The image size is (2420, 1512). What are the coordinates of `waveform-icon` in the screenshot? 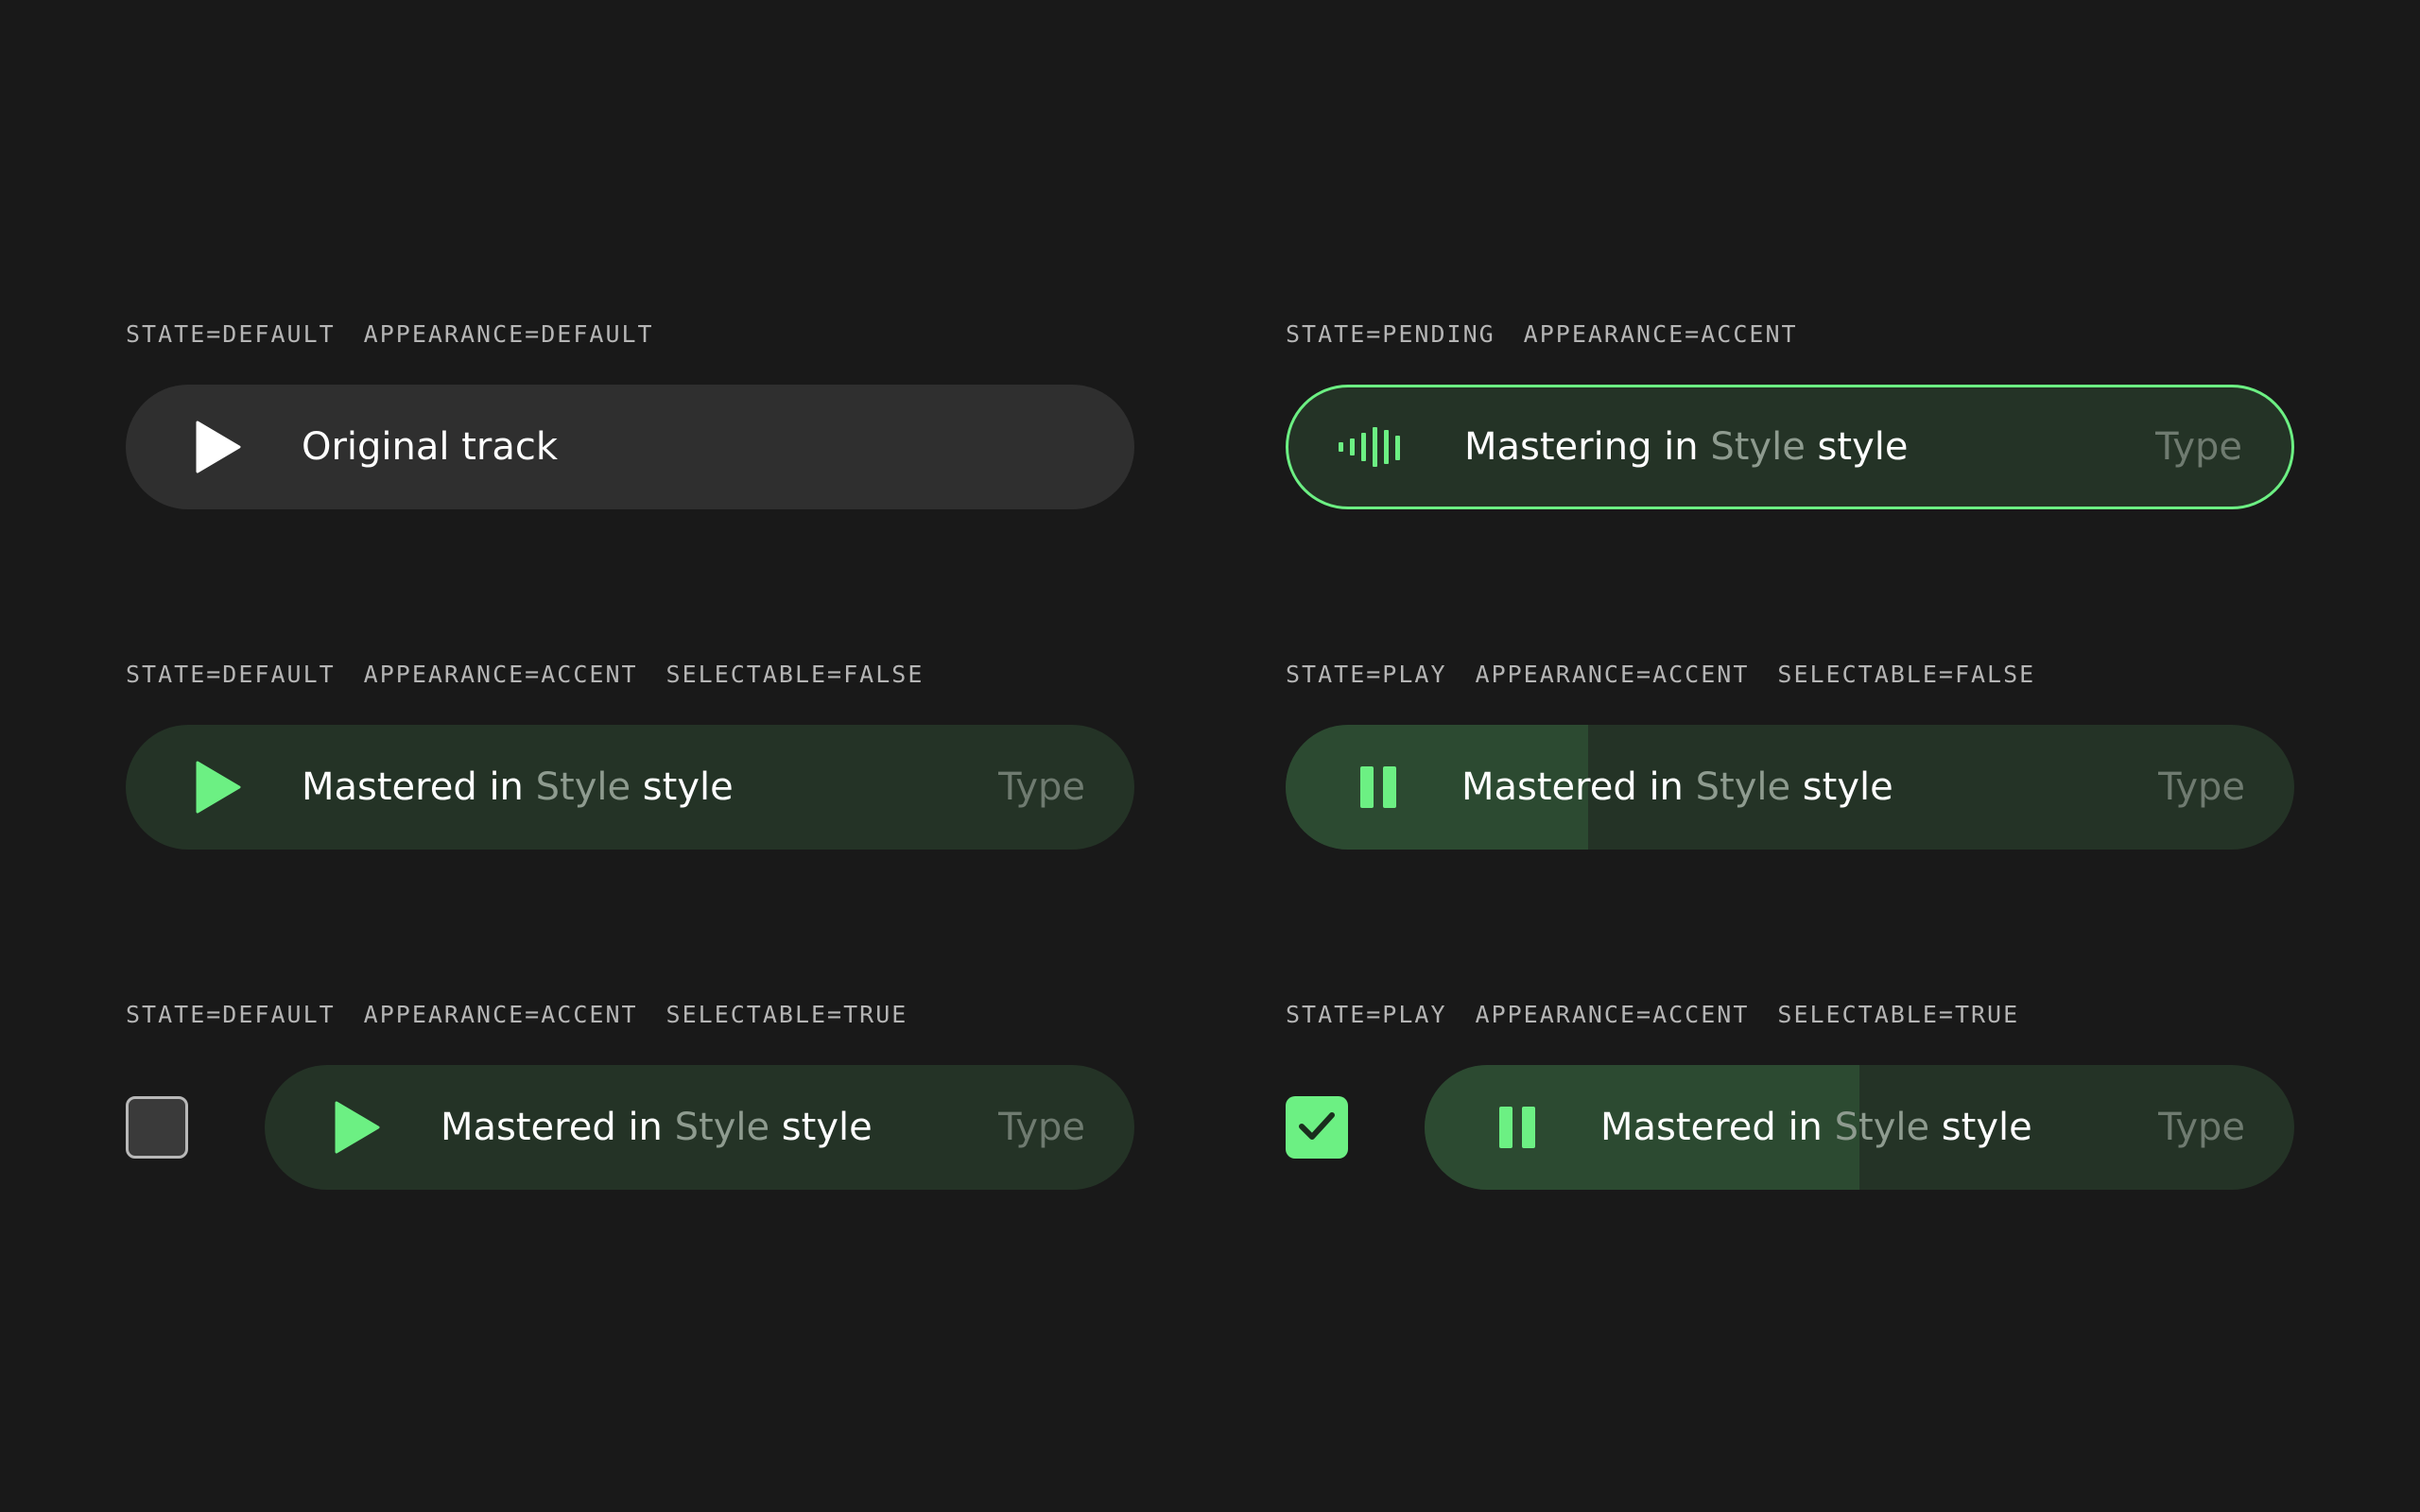 It's located at (1373, 447).